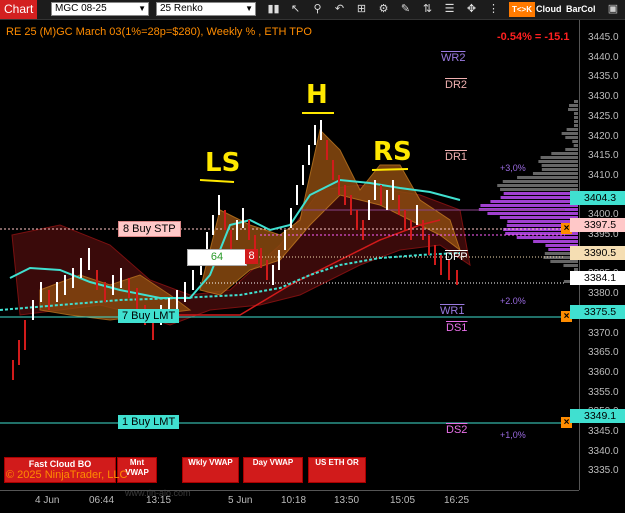 Image resolution: width=625 pixels, height=513 pixels. What do you see at coordinates (181, 8) in the screenshot?
I see `bar-type-label: 25 Renko` at bounding box center [181, 8].